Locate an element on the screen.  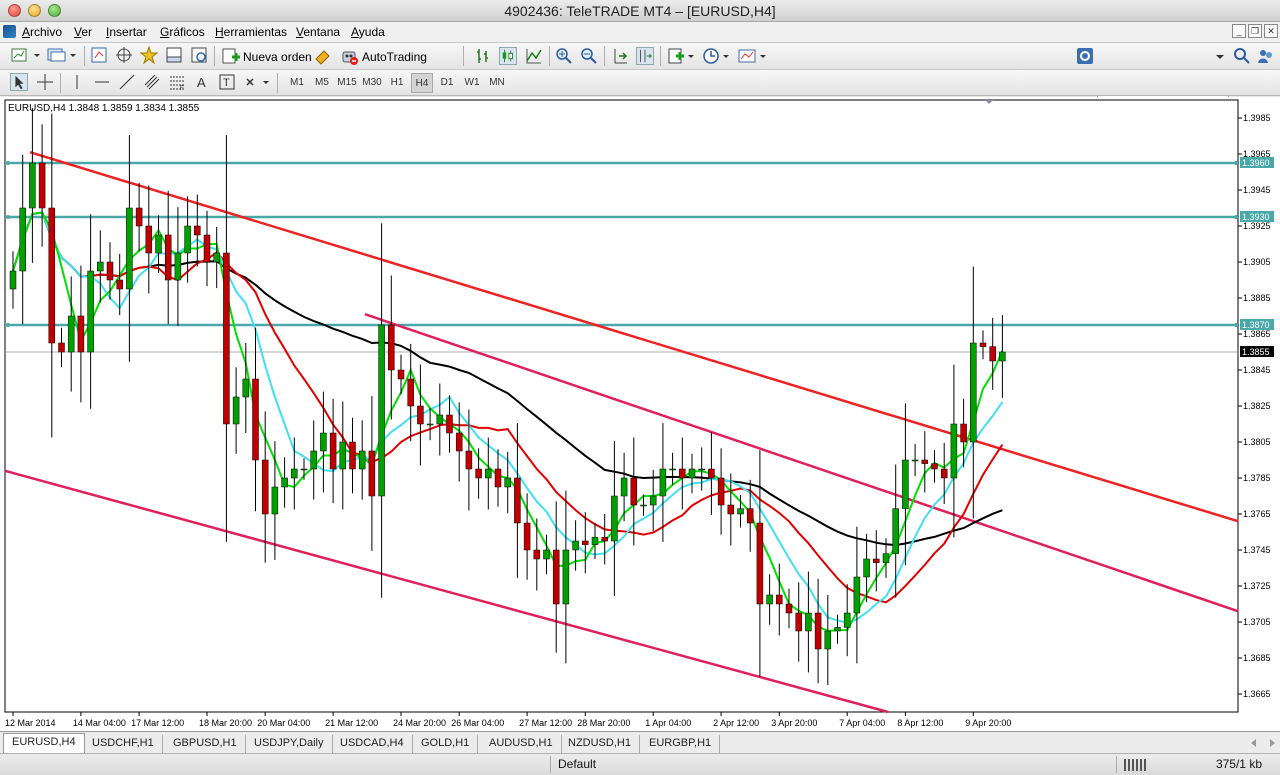
navigator-icon is located at coordinates (149, 55).